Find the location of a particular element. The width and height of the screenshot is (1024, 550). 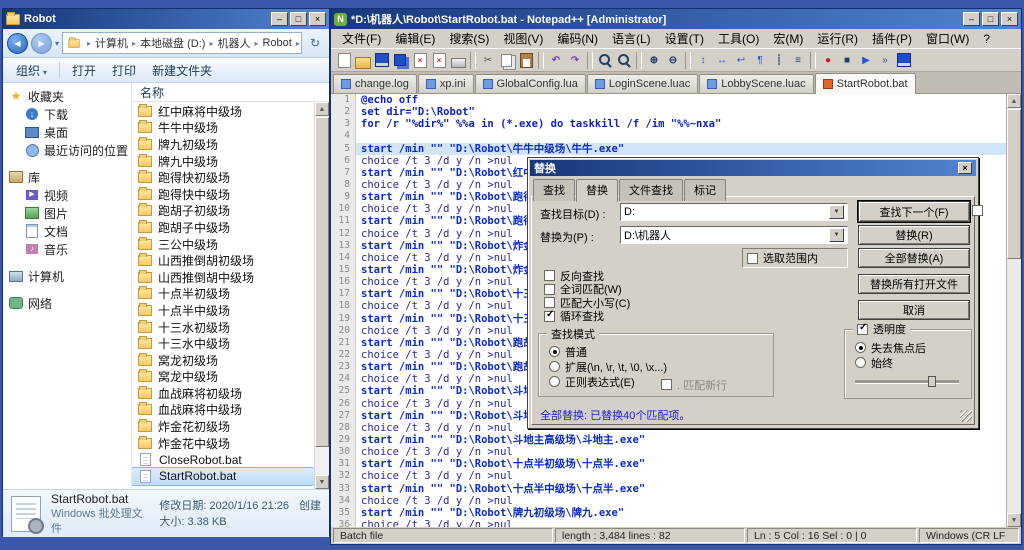

sidebar-item-videos: 视频 is located at coordinates (70, 195).